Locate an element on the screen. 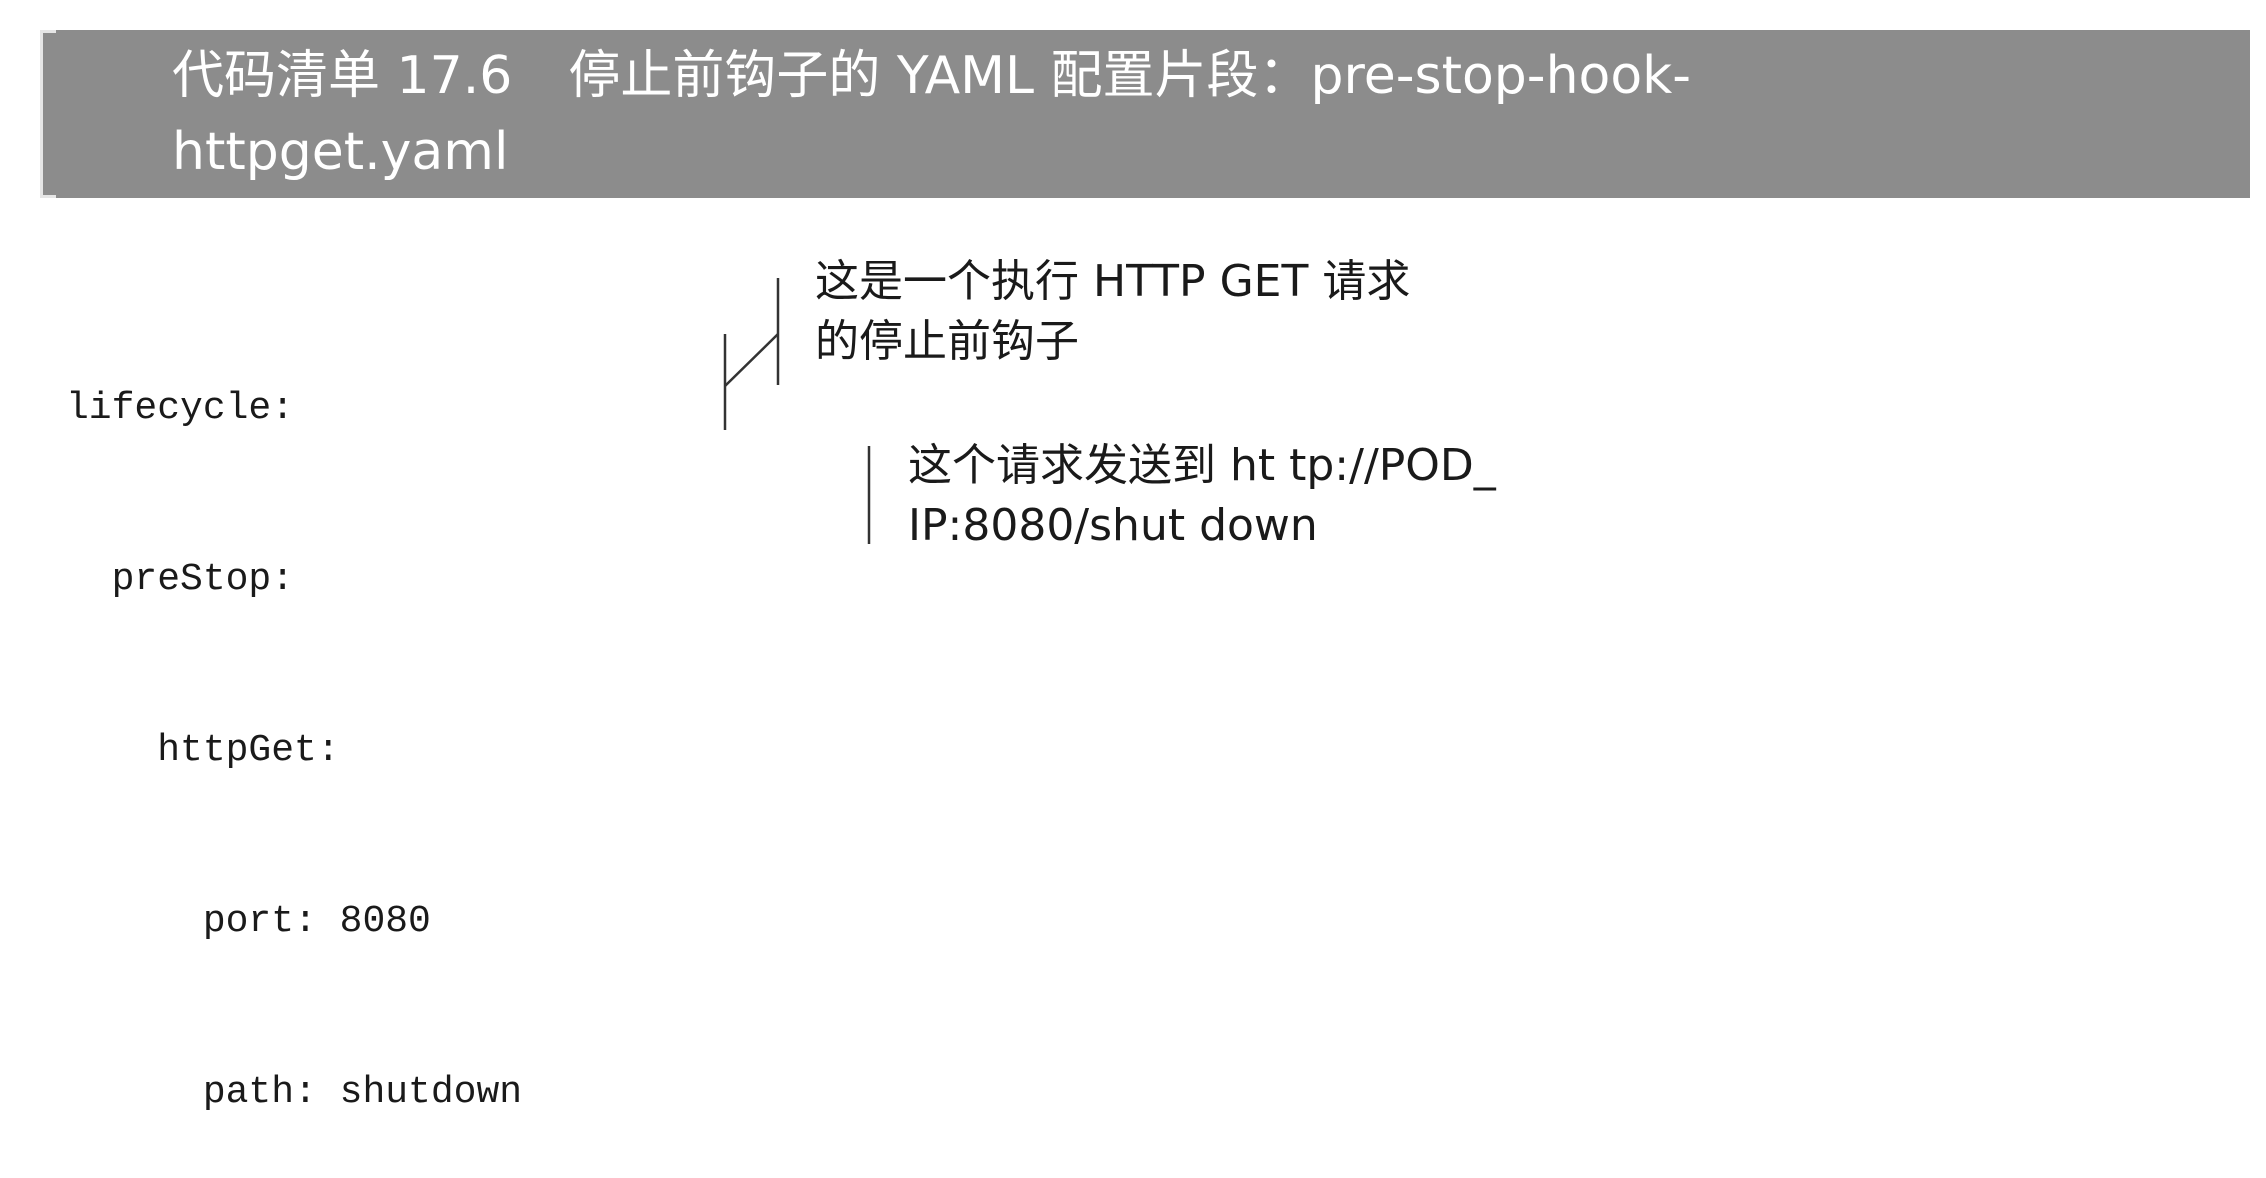 The width and height of the screenshot is (2266, 1178). code-line: httpGet: is located at coordinates (203, 750).